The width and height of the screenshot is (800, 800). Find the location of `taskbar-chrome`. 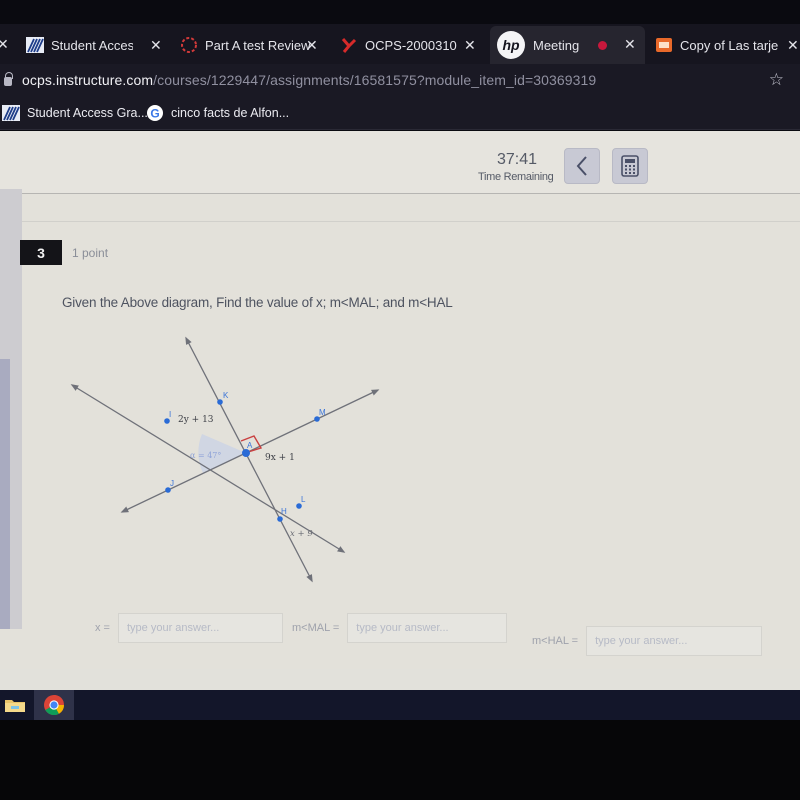

taskbar-chrome is located at coordinates (54, 705).